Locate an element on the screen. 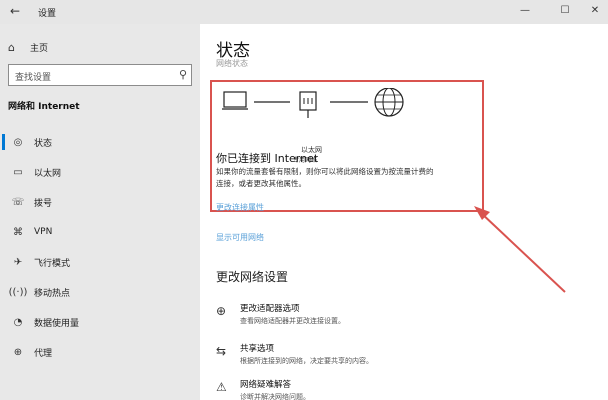 The height and width of the screenshot is (400, 608). home-nav-item: ⌂ 主页 is located at coordinates (28, 47).